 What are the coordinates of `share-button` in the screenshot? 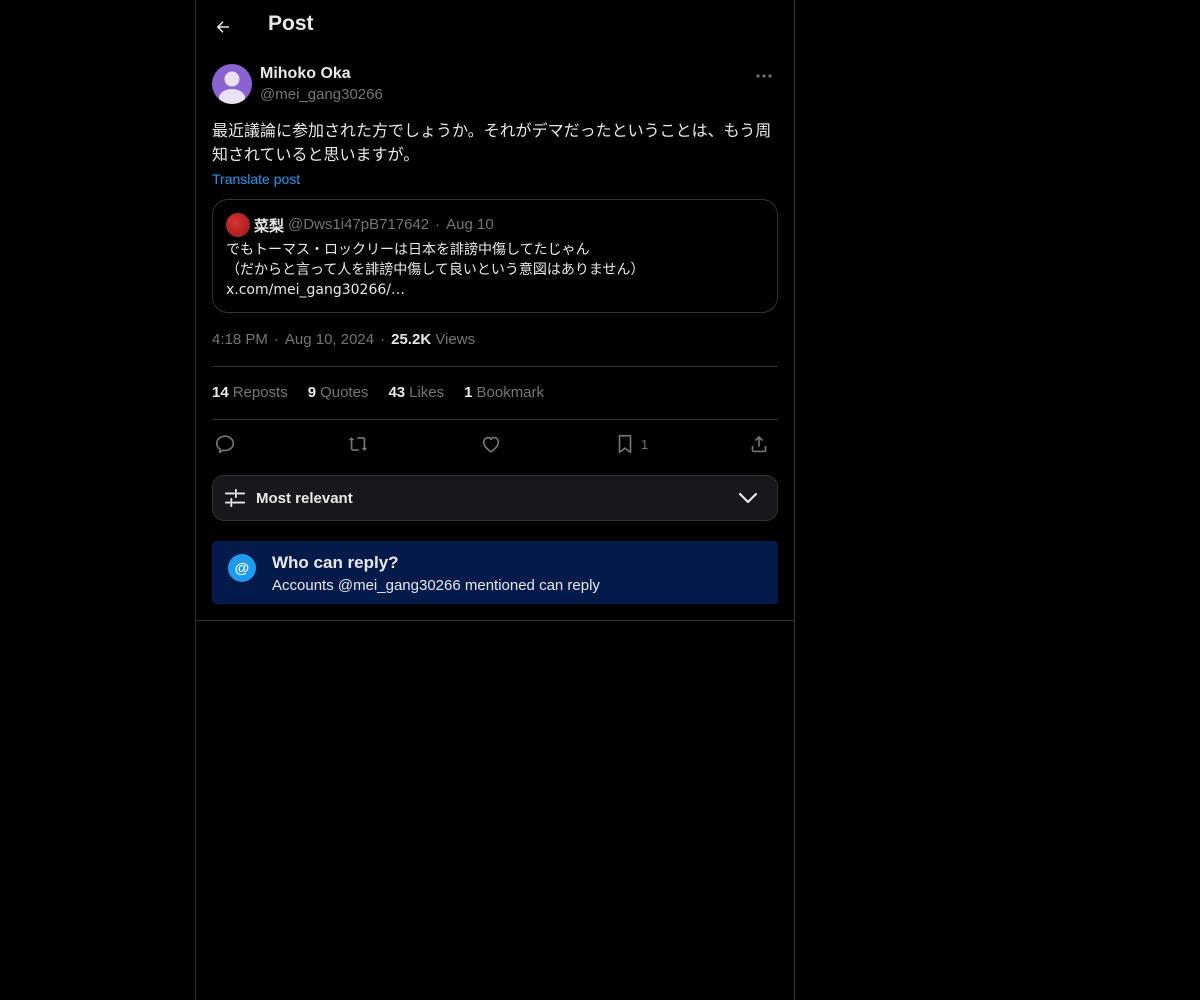 It's located at (759, 444).